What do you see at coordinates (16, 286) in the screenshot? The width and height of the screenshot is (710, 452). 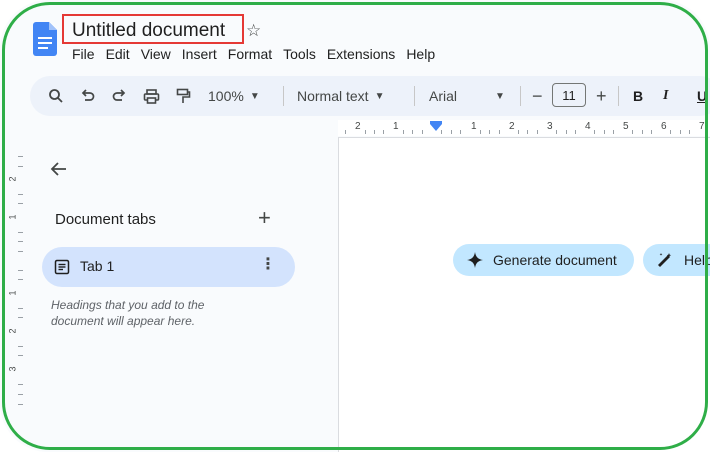 I see `vertical-ruler: 2 1 1 2 3` at bounding box center [16, 286].